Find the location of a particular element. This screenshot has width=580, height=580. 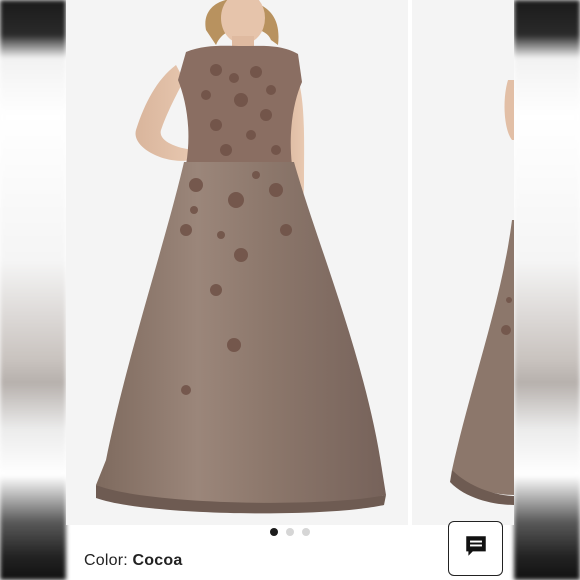

chat-bubble-icon is located at coordinates (476, 548).